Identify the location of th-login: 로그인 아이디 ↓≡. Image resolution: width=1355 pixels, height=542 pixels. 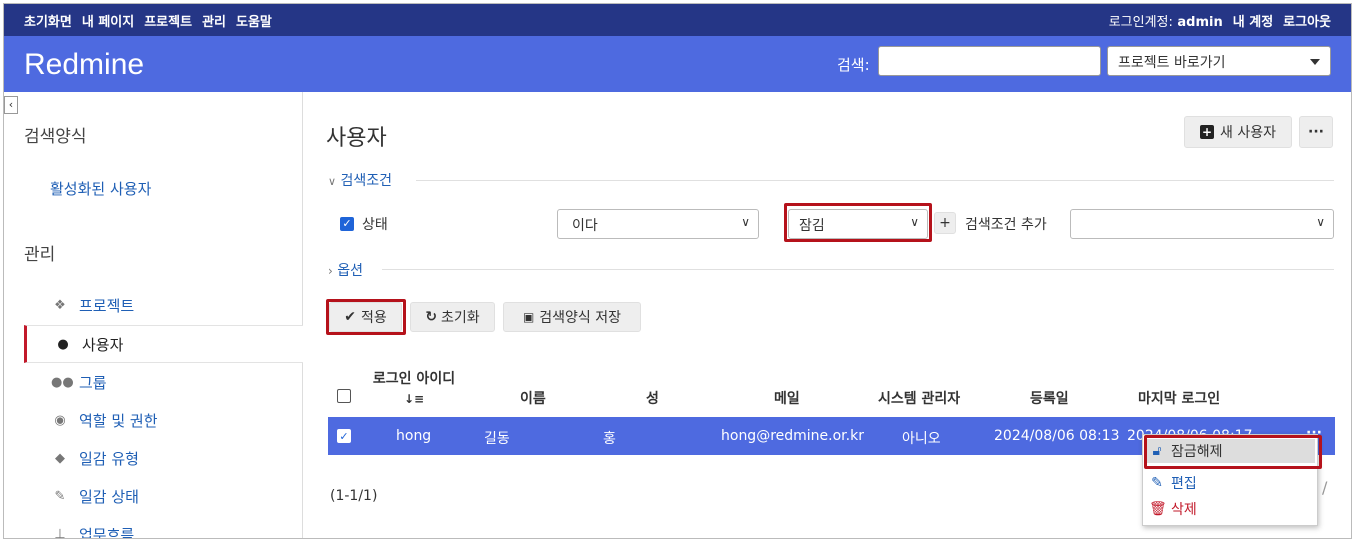
(414, 387).